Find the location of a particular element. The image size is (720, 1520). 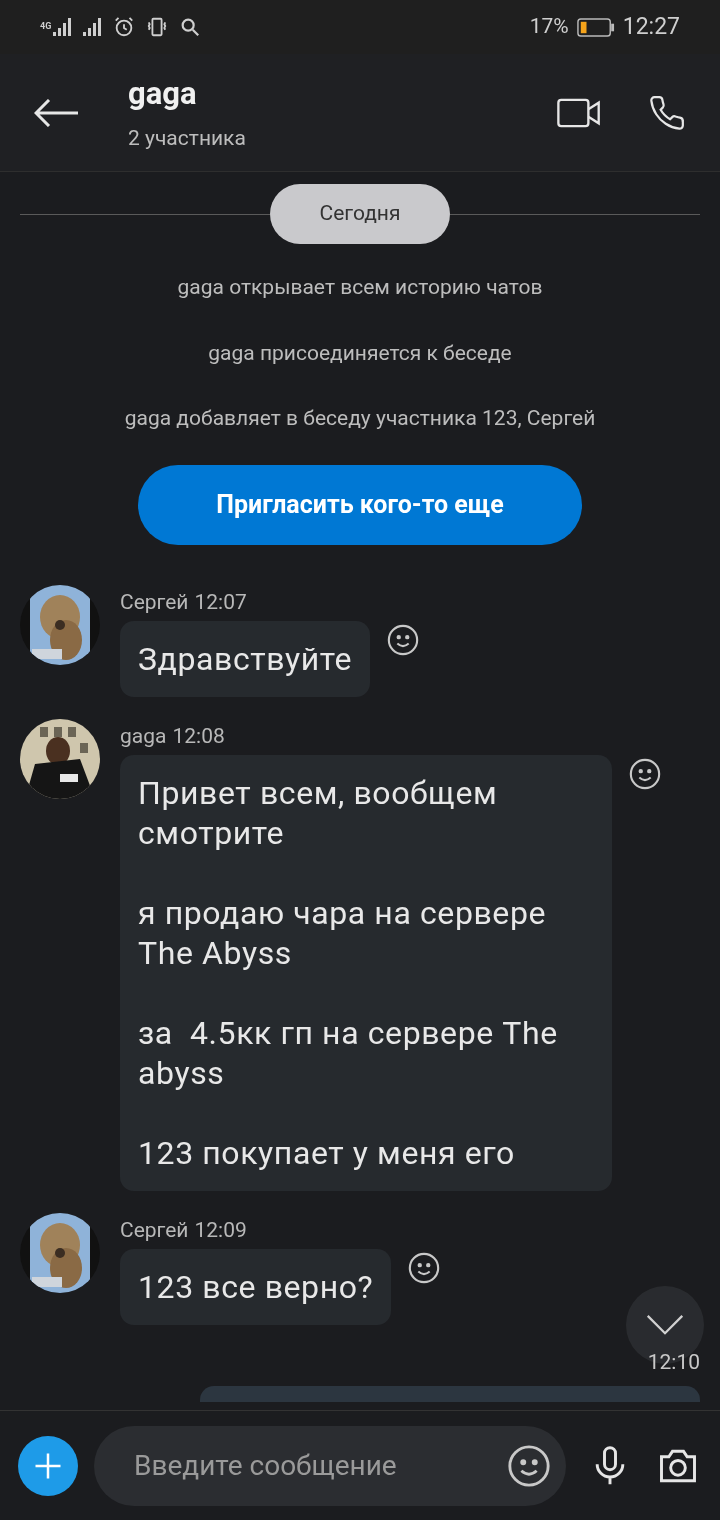

battery-percent: 17% is located at coordinates (549, 27).